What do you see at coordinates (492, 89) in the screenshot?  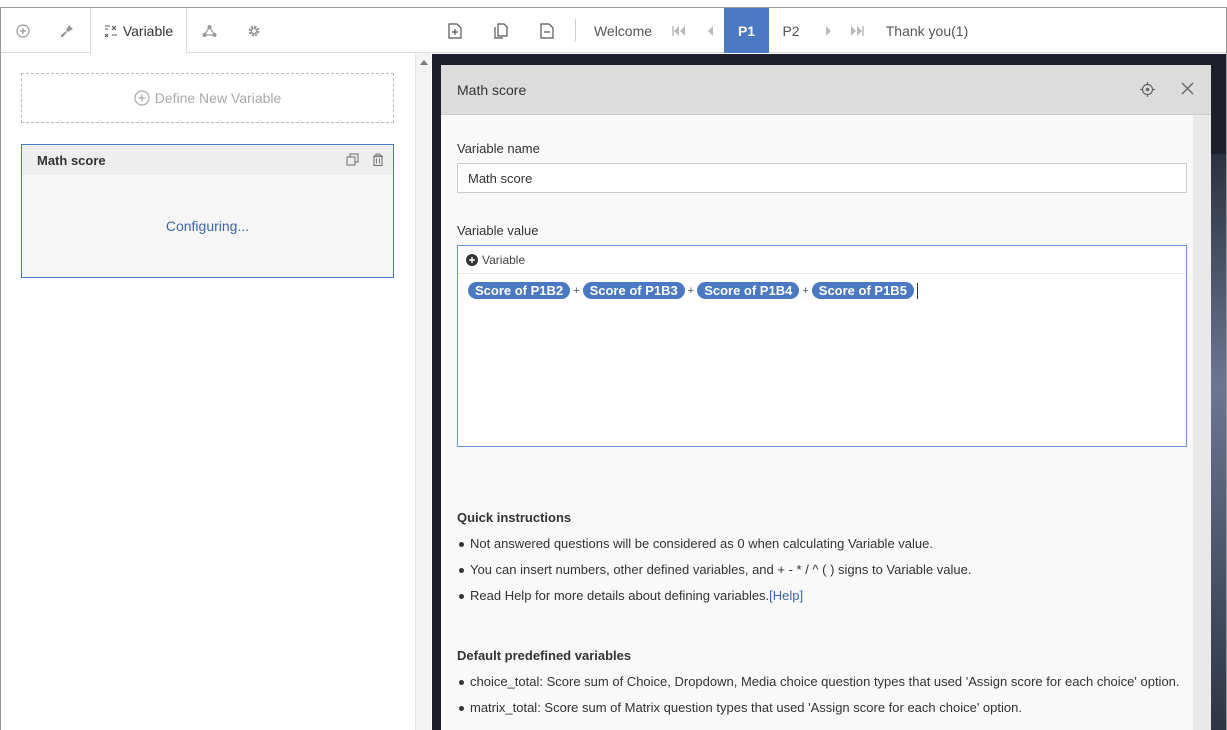 I see `dialog-title: Math score` at bounding box center [492, 89].